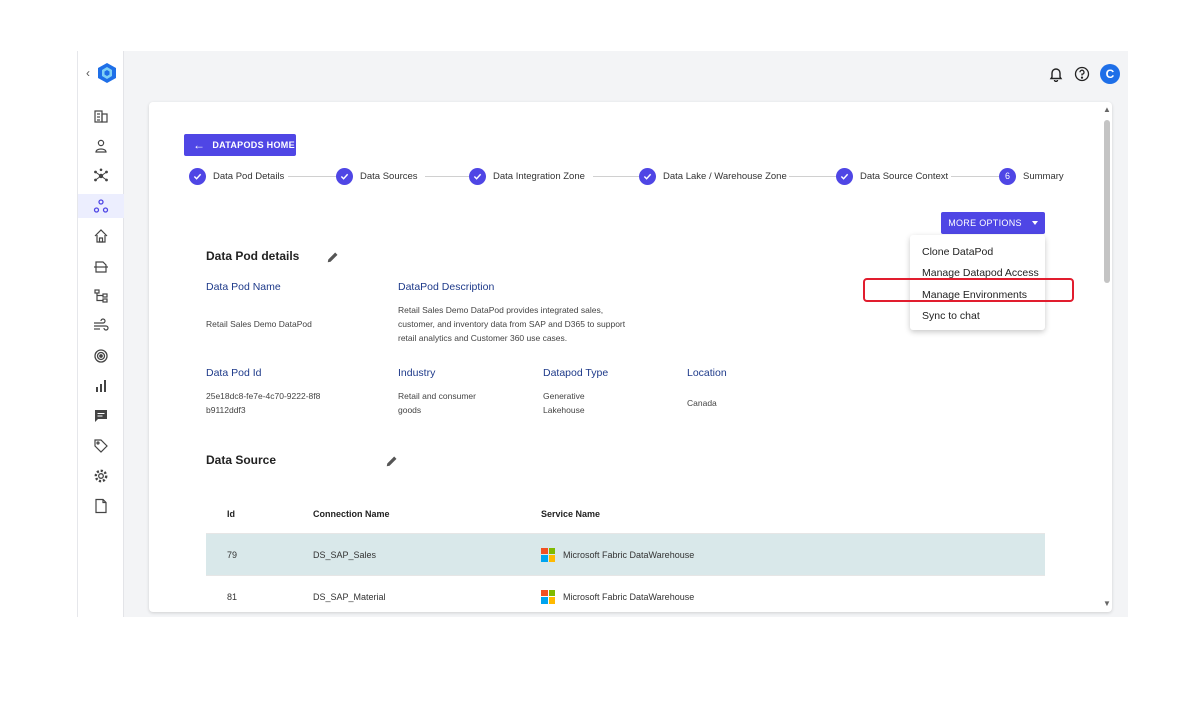 This screenshot has width=1190, height=702. I want to click on menu-item-sync-to-chat: Sync to chat, so click(977, 317).